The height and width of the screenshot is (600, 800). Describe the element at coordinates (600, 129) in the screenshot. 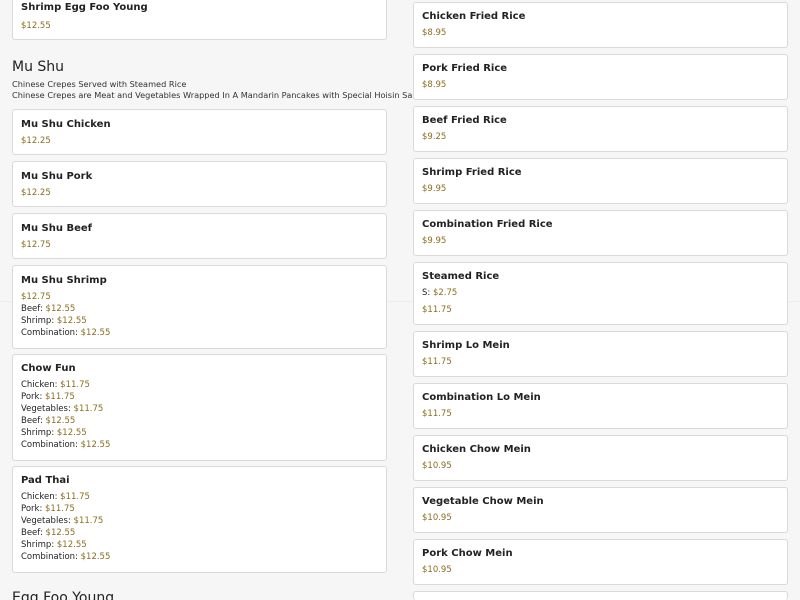

I see `menu-item-card: Beef Fried Rice $9.25` at that location.